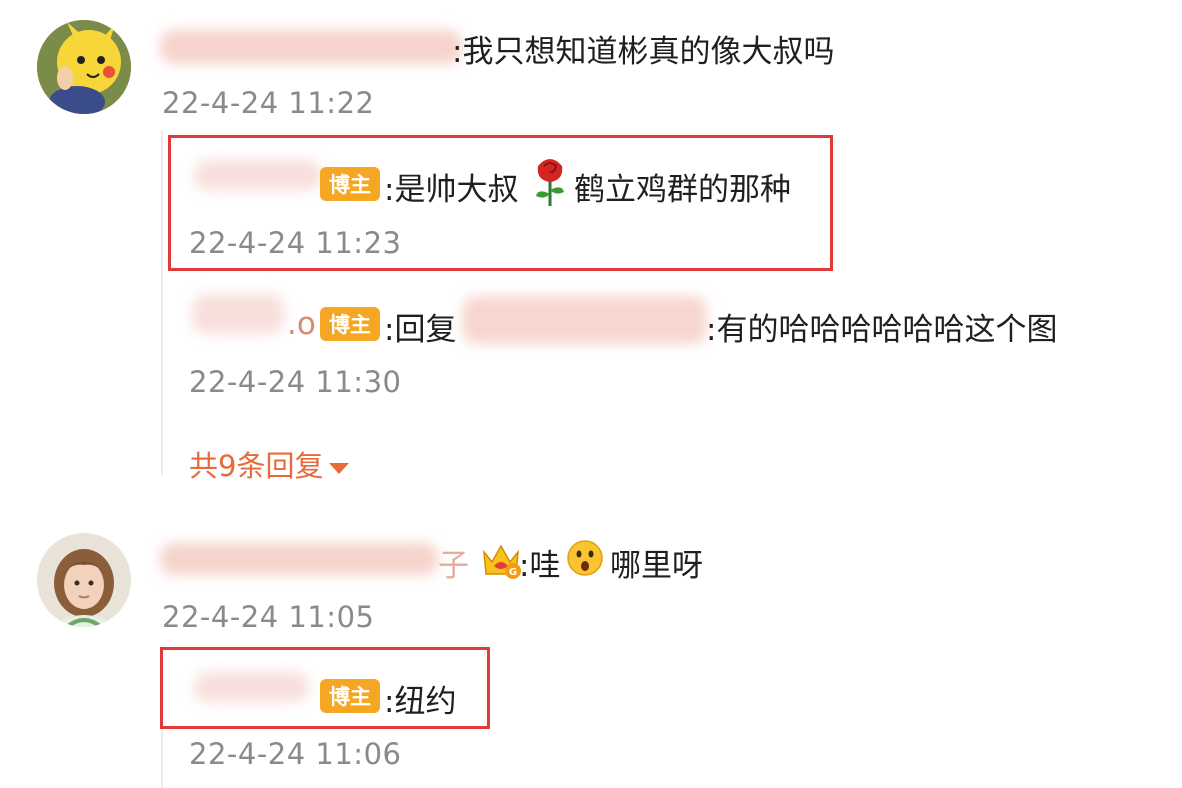 The width and height of the screenshot is (1182, 788). I want to click on caret-down-icon, so click(339, 468).